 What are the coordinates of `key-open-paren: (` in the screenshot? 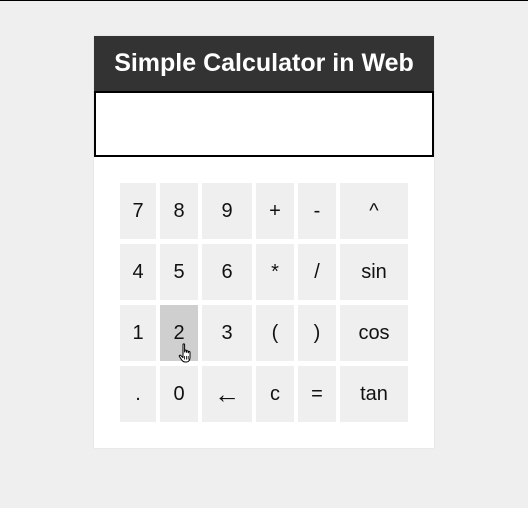 It's located at (275, 333).